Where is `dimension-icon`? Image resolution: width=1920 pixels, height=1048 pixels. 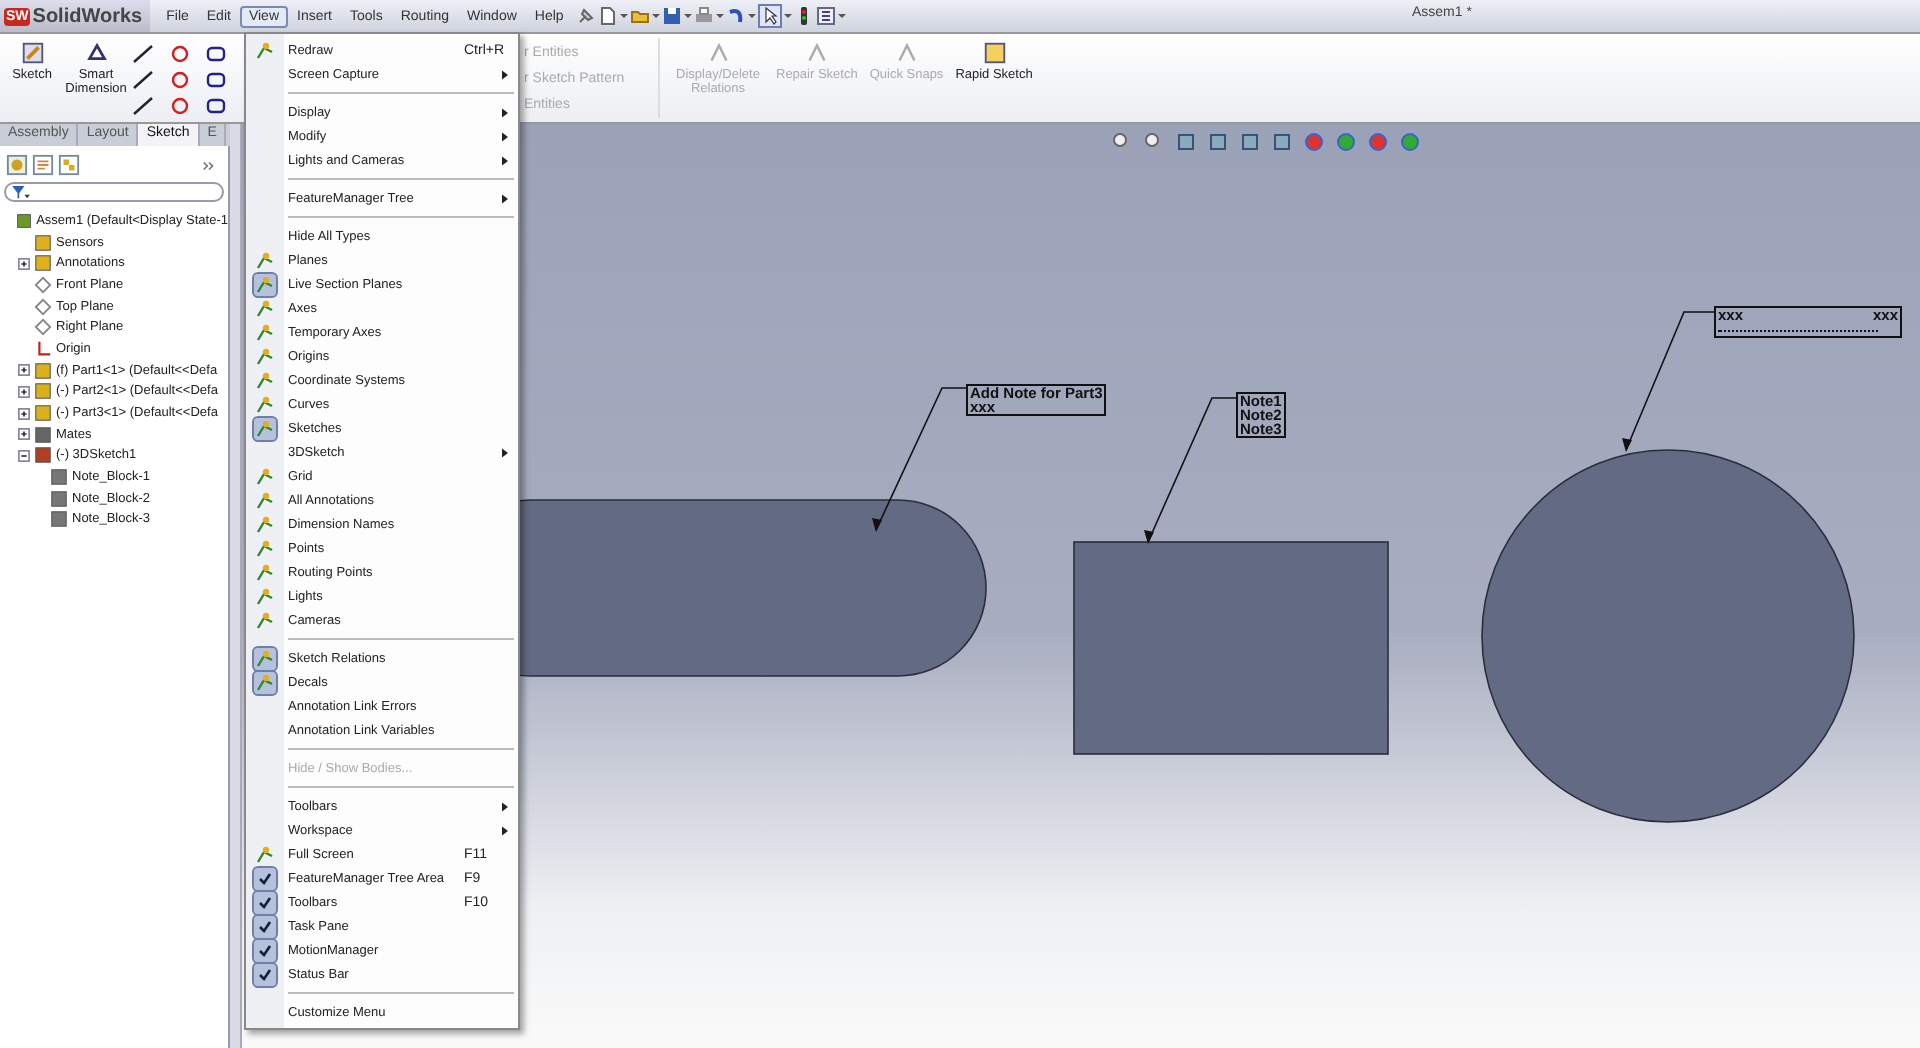
dimension-icon is located at coordinates (96, 53).